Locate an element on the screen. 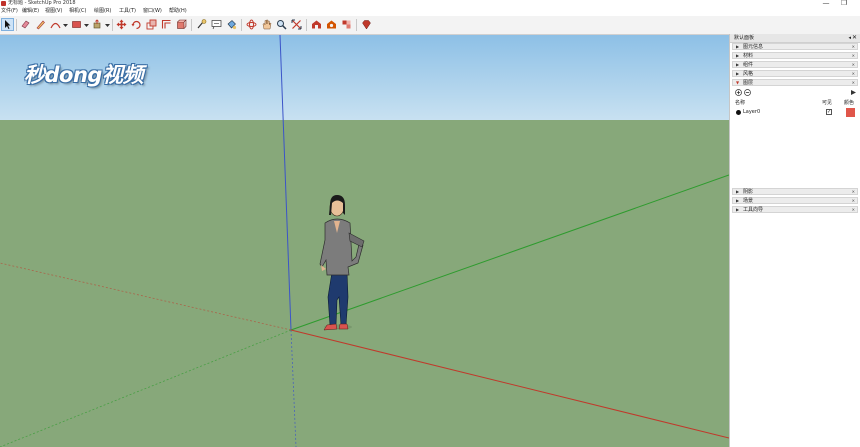 Image resolution: width=860 pixels, height=447 pixels. shape-tool-button is located at coordinates (76, 24).